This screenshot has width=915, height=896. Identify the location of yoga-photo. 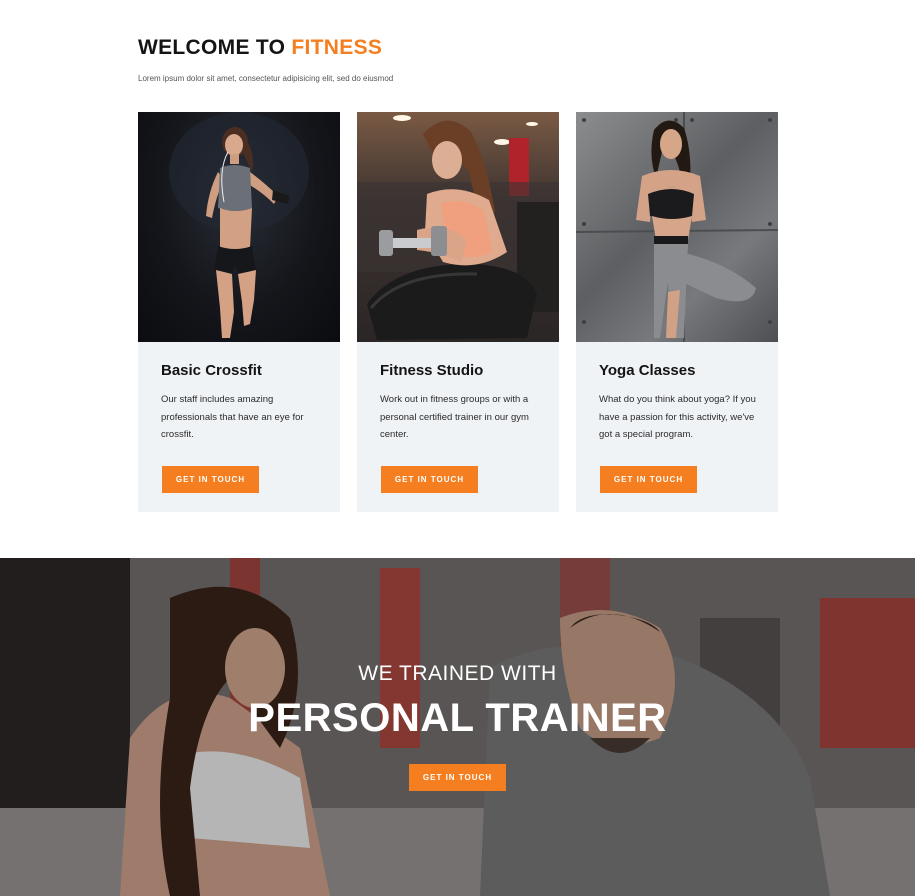
(677, 227).